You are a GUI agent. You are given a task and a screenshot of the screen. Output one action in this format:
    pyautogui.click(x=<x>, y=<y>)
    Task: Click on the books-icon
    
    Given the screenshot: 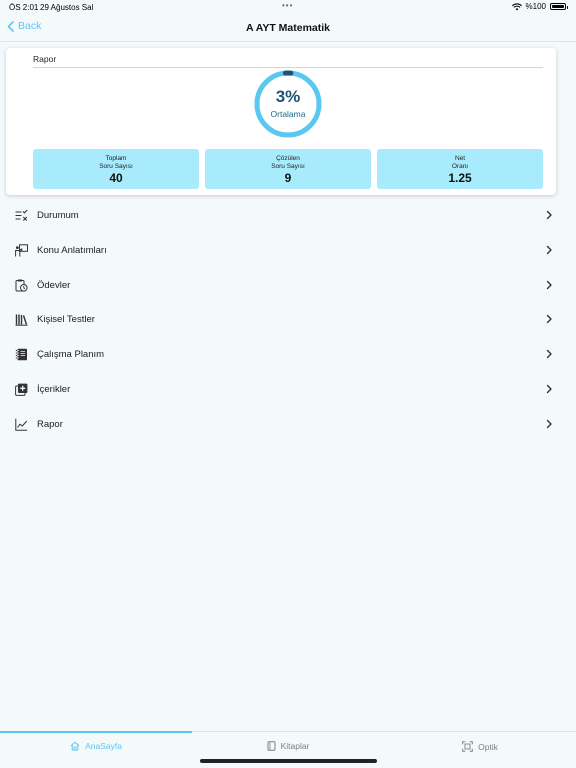 What is the action you would take?
    pyautogui.click(x=21, y=320)
    